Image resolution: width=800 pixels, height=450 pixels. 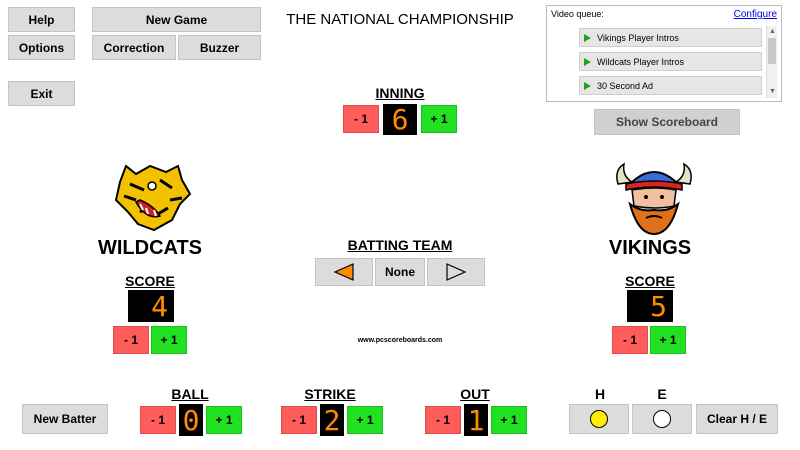 What do you see at coordinates (219, 47) in the screenshot?
I see `buzzer-button: Buzzer` at bounding box center [219, 47].